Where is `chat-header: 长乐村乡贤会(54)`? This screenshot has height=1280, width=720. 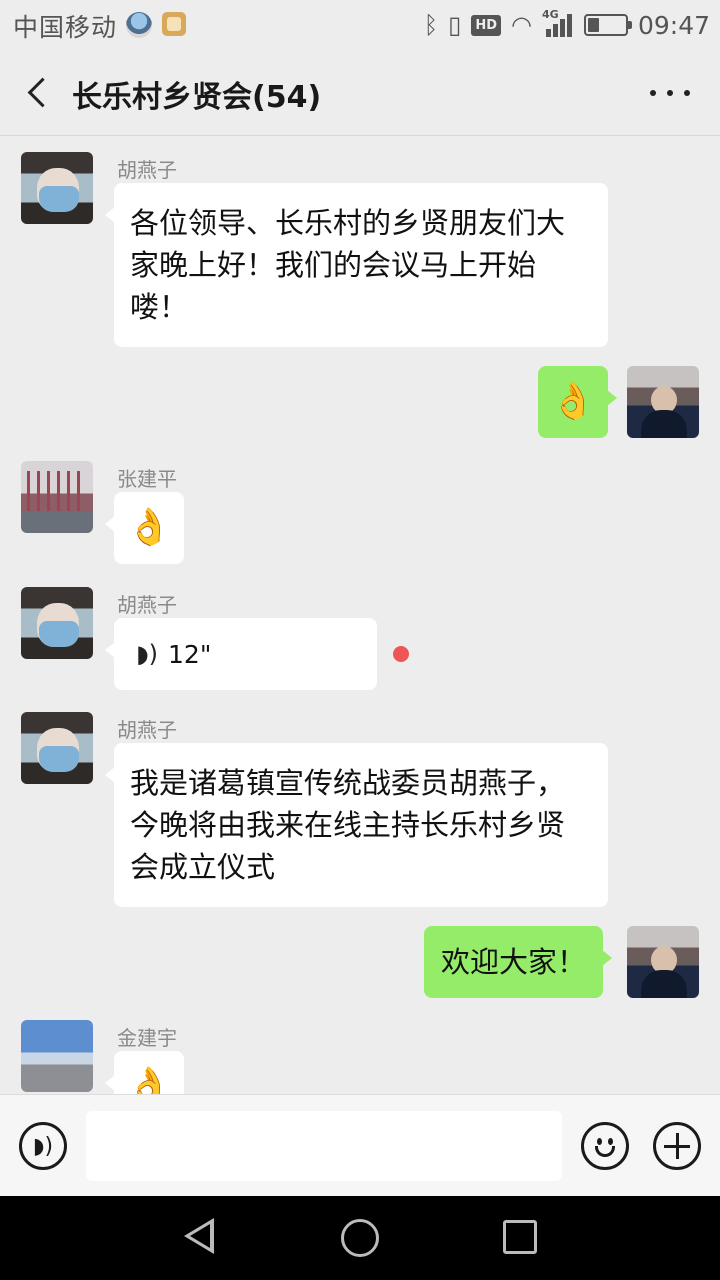 chat-header: 长乐村乡贤会(54) is located at coordinates (360, 93).